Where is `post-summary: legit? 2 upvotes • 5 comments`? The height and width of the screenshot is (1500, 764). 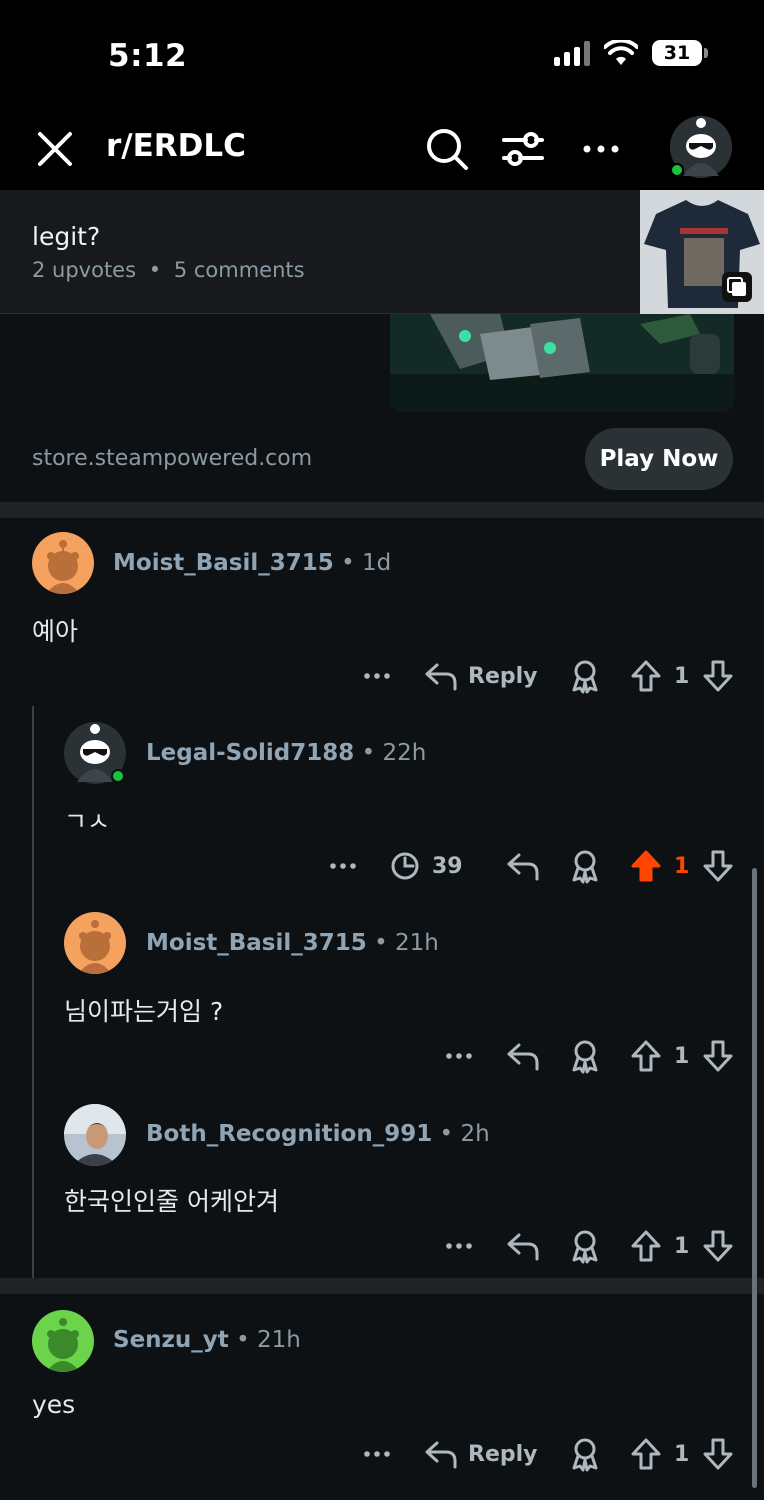 post-summary: legit? 2 upvotes • 5 comments is located at coordinates (382, 252).